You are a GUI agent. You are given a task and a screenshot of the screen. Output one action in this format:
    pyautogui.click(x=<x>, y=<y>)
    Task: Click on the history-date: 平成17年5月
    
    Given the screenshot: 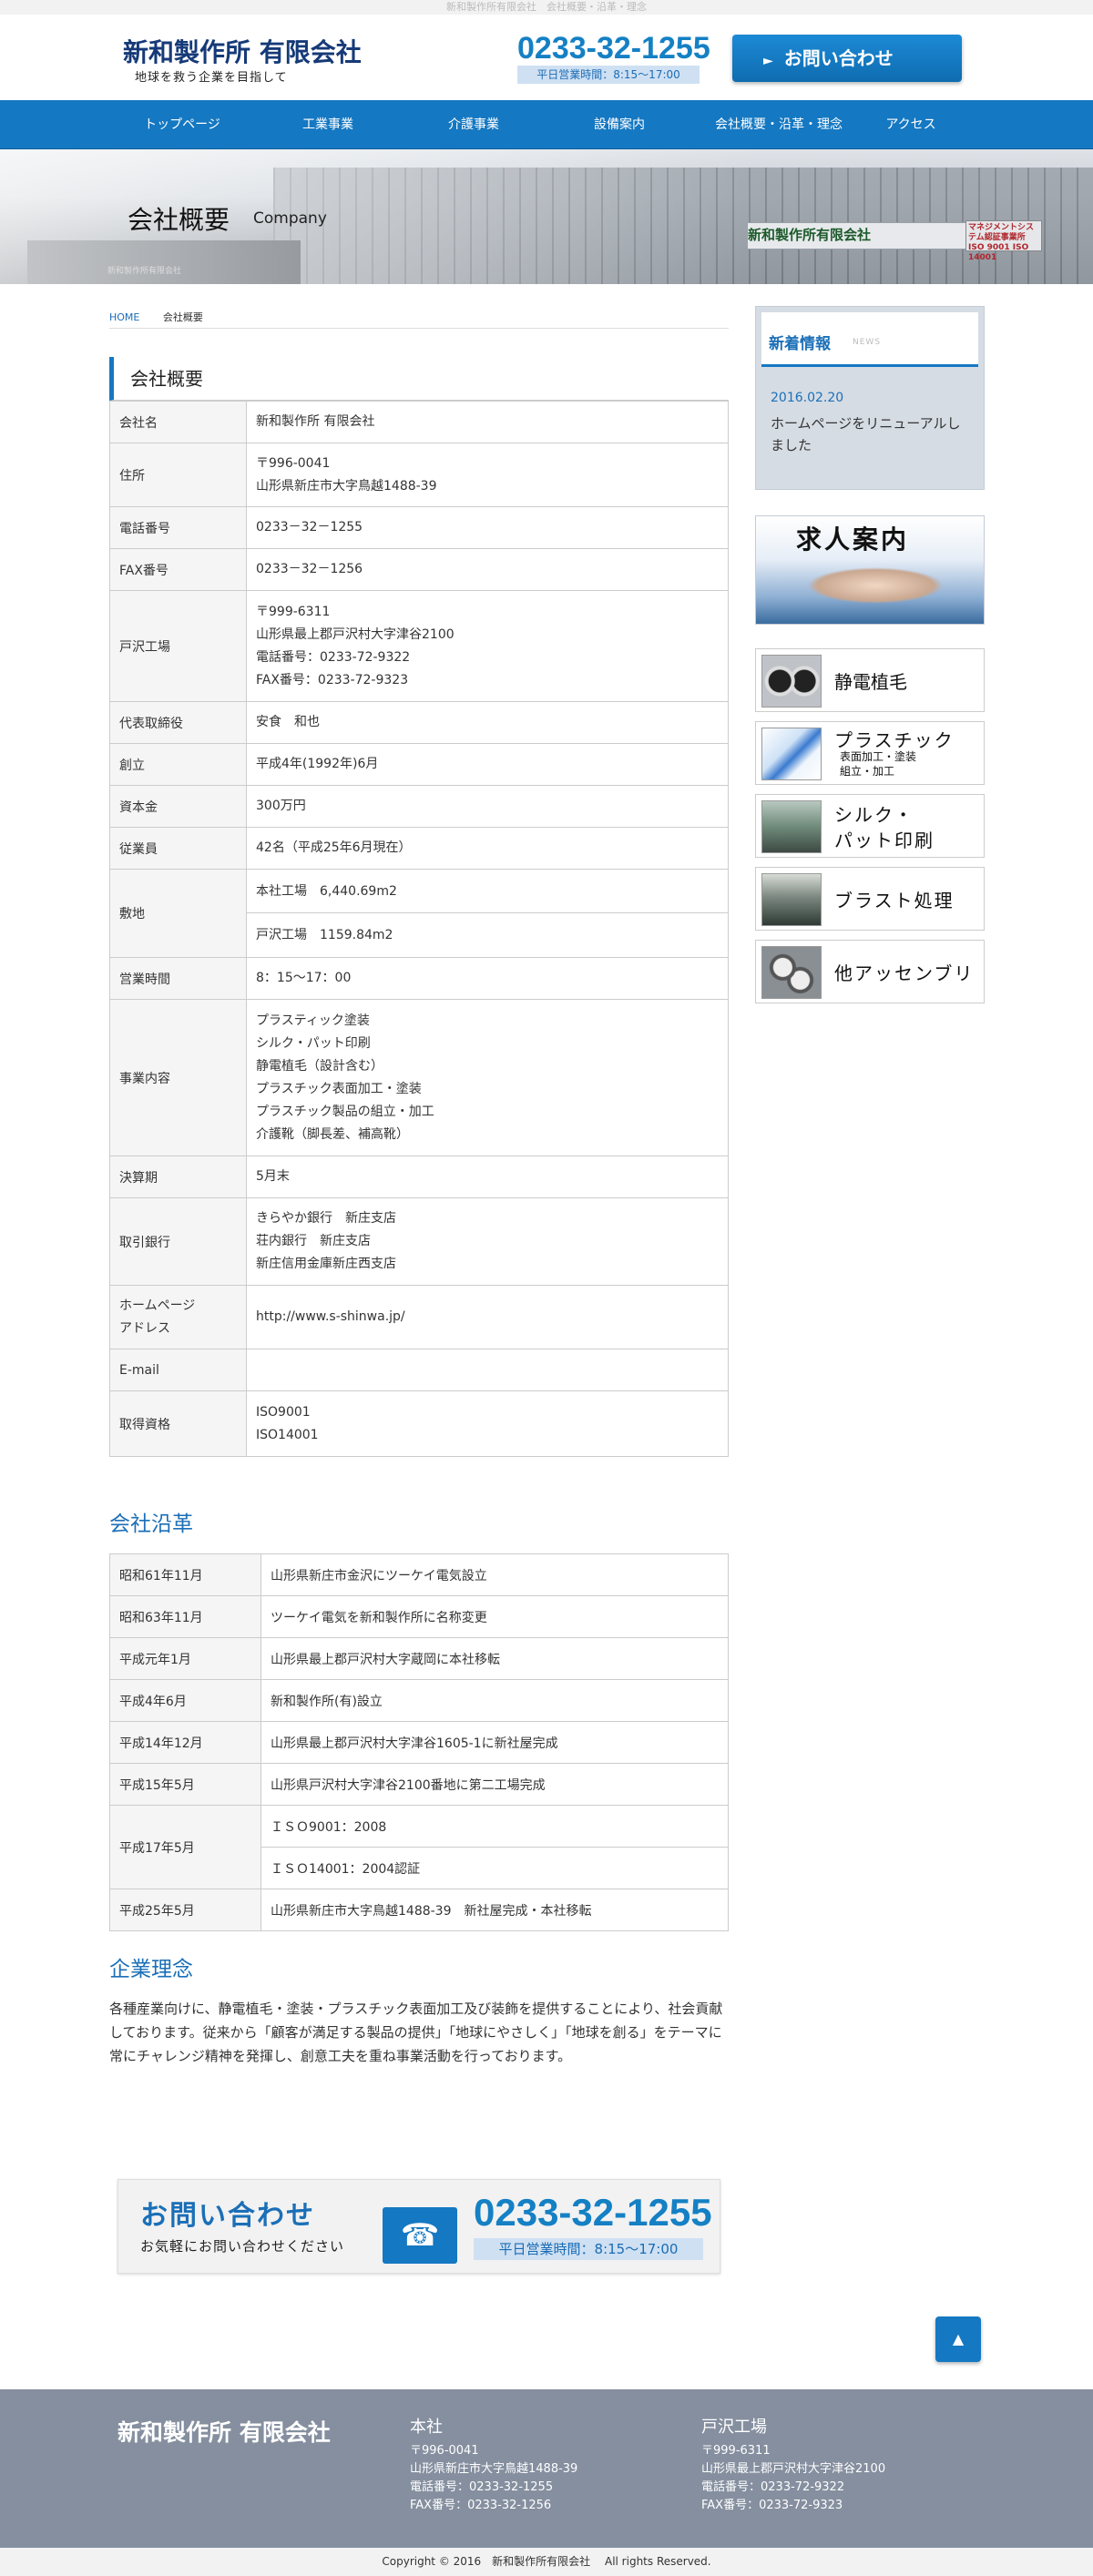 What is the action you would take?
    pyautogui.click(x=185, y=1847)
    